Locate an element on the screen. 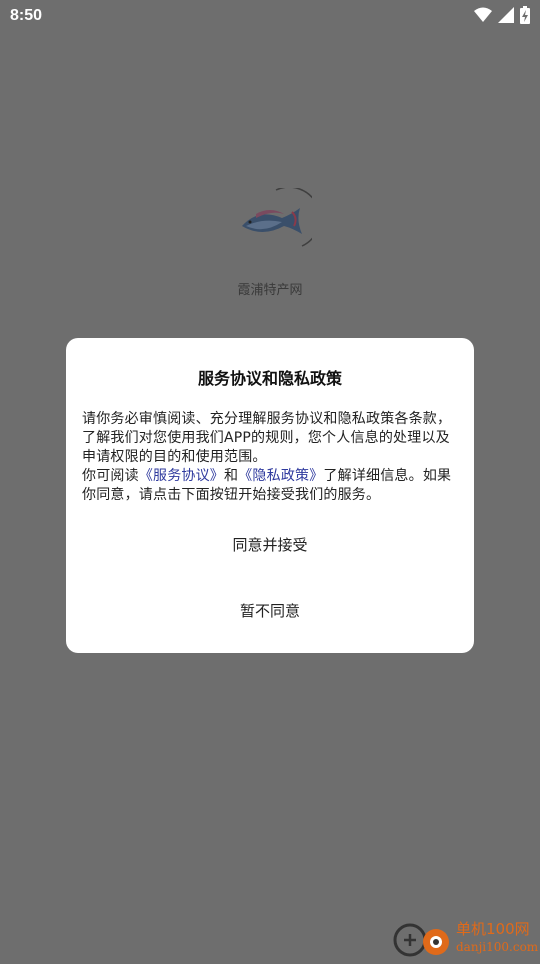  status-icons is located at coordinates (502, 17).